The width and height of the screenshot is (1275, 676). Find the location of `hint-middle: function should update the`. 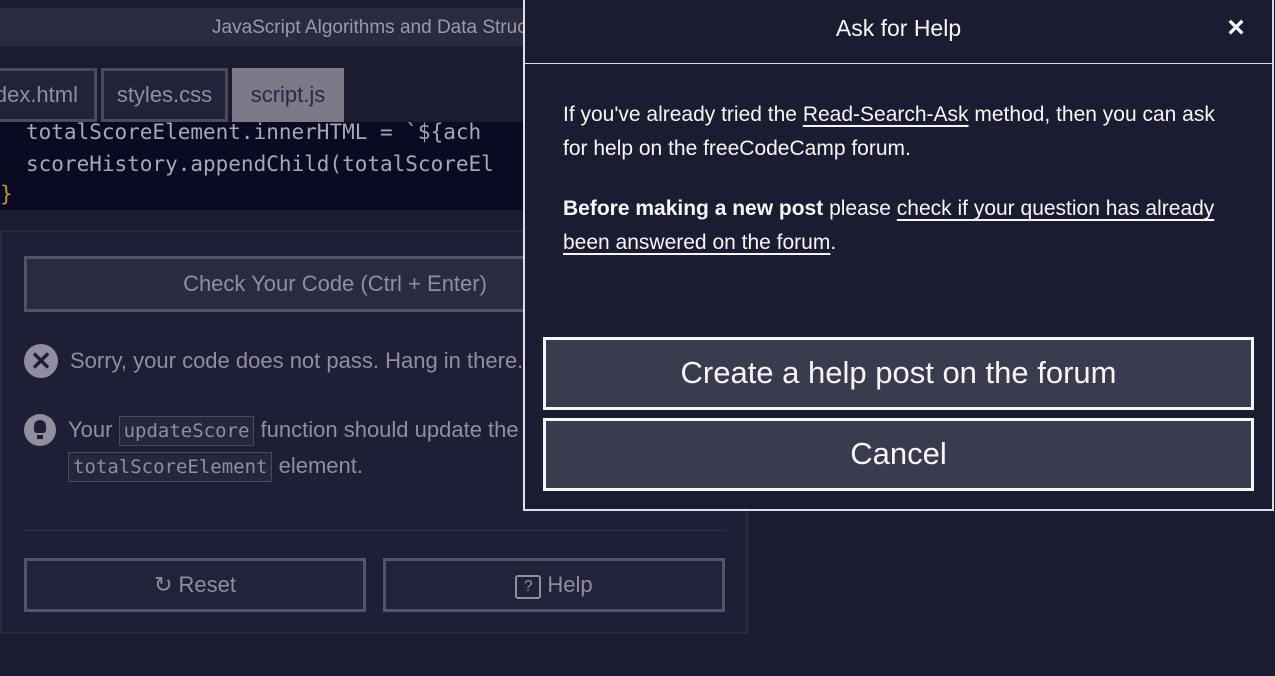

hint-middle: function should update the is located at coordinates (389, 429).